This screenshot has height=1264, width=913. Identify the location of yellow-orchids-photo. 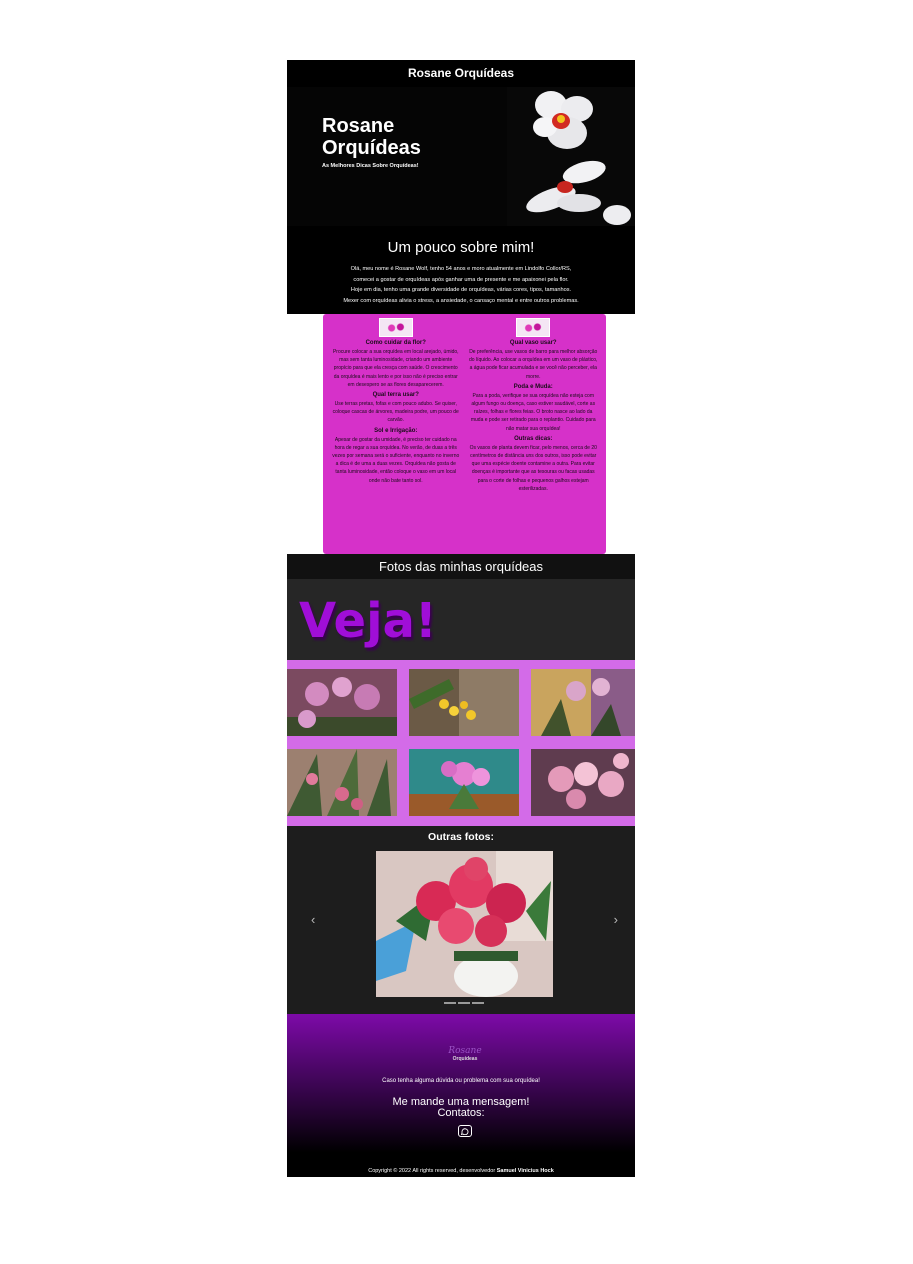
(464, 702).